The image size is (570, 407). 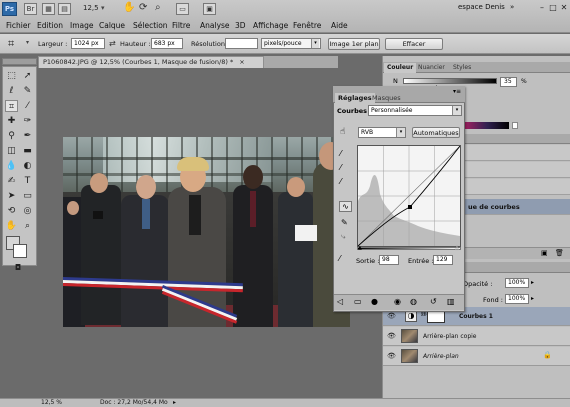 What do you see at coordinates (27, 121) in the screenshot?
I see `brush-tool-icon: ✑` at bounding box center [27, 121].